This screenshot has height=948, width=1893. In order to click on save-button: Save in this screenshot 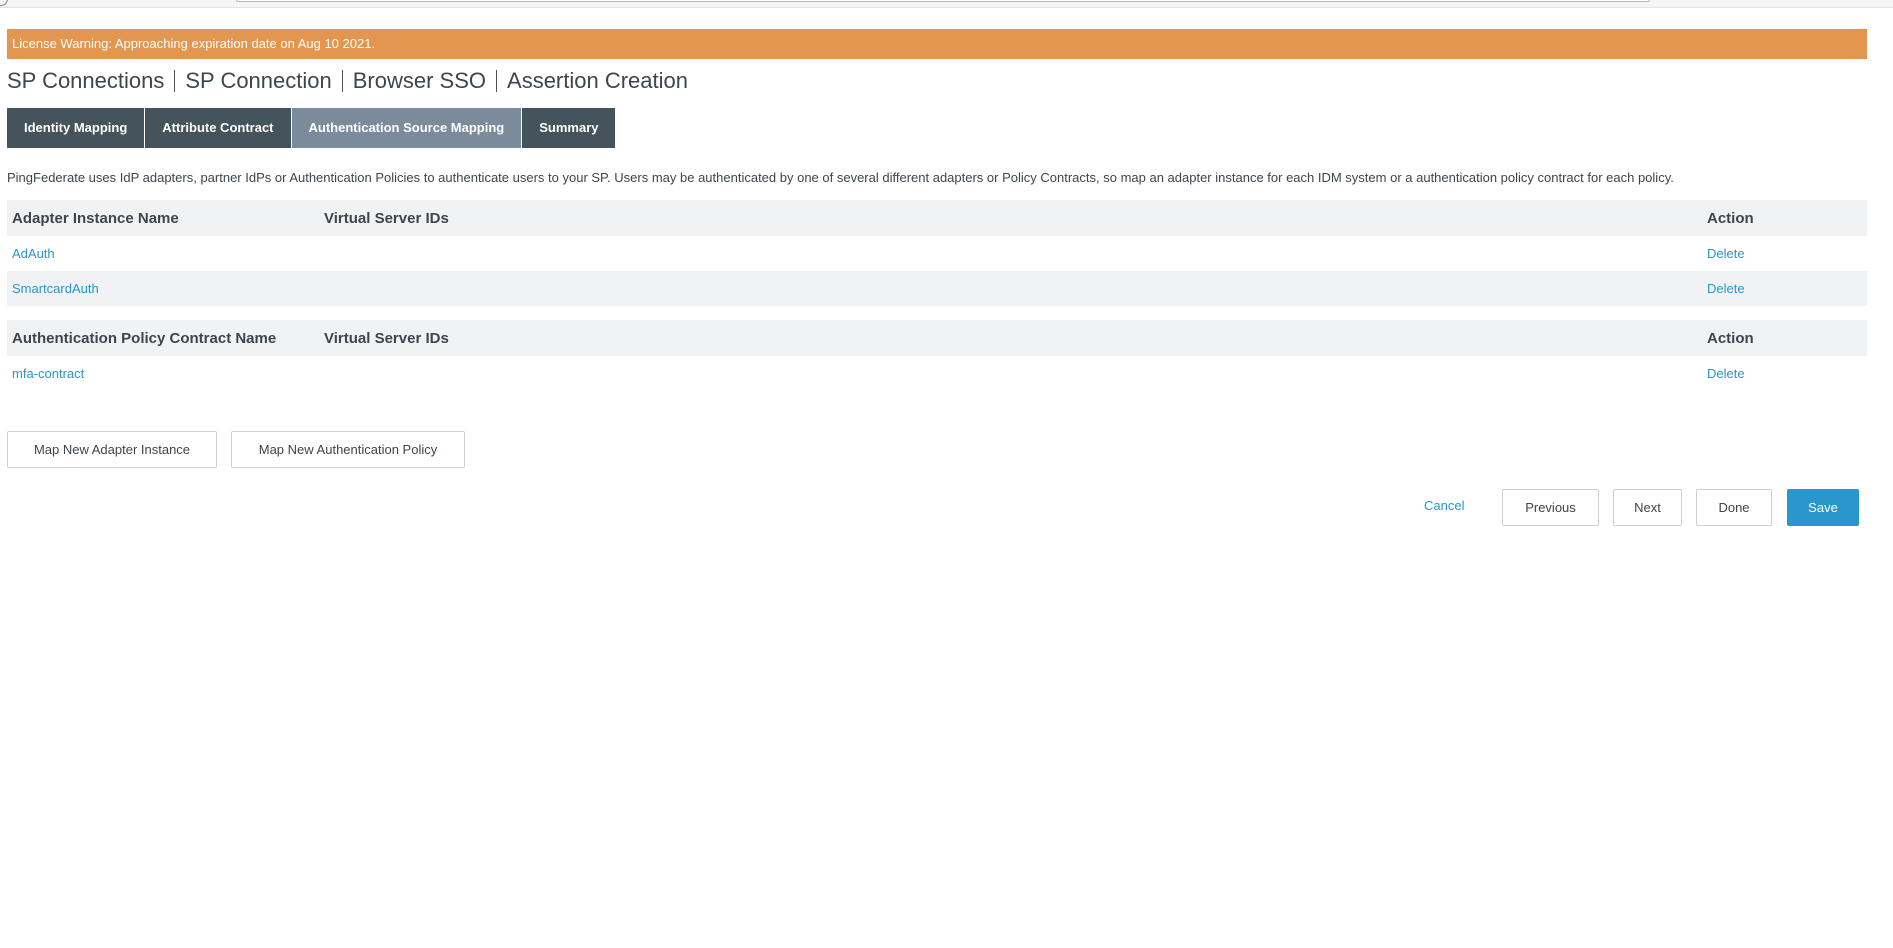, I will do `click(1823, 507)`.